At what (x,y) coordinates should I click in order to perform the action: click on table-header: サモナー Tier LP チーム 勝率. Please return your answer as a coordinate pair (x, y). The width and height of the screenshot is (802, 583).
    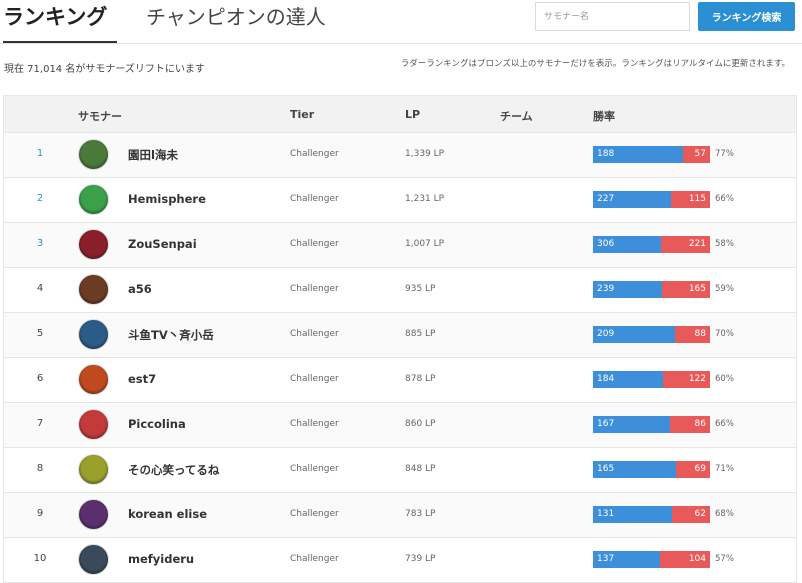
    Looking at the image, I should click on (400, 114).